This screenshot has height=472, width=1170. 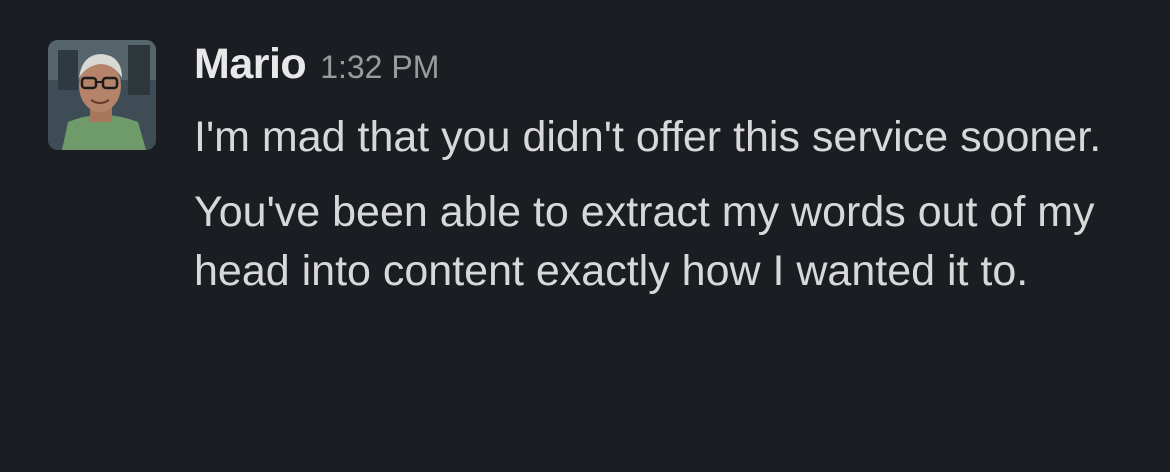 I want to click on message-header: Mario 1:32 PM, so click(x=316, y=72).